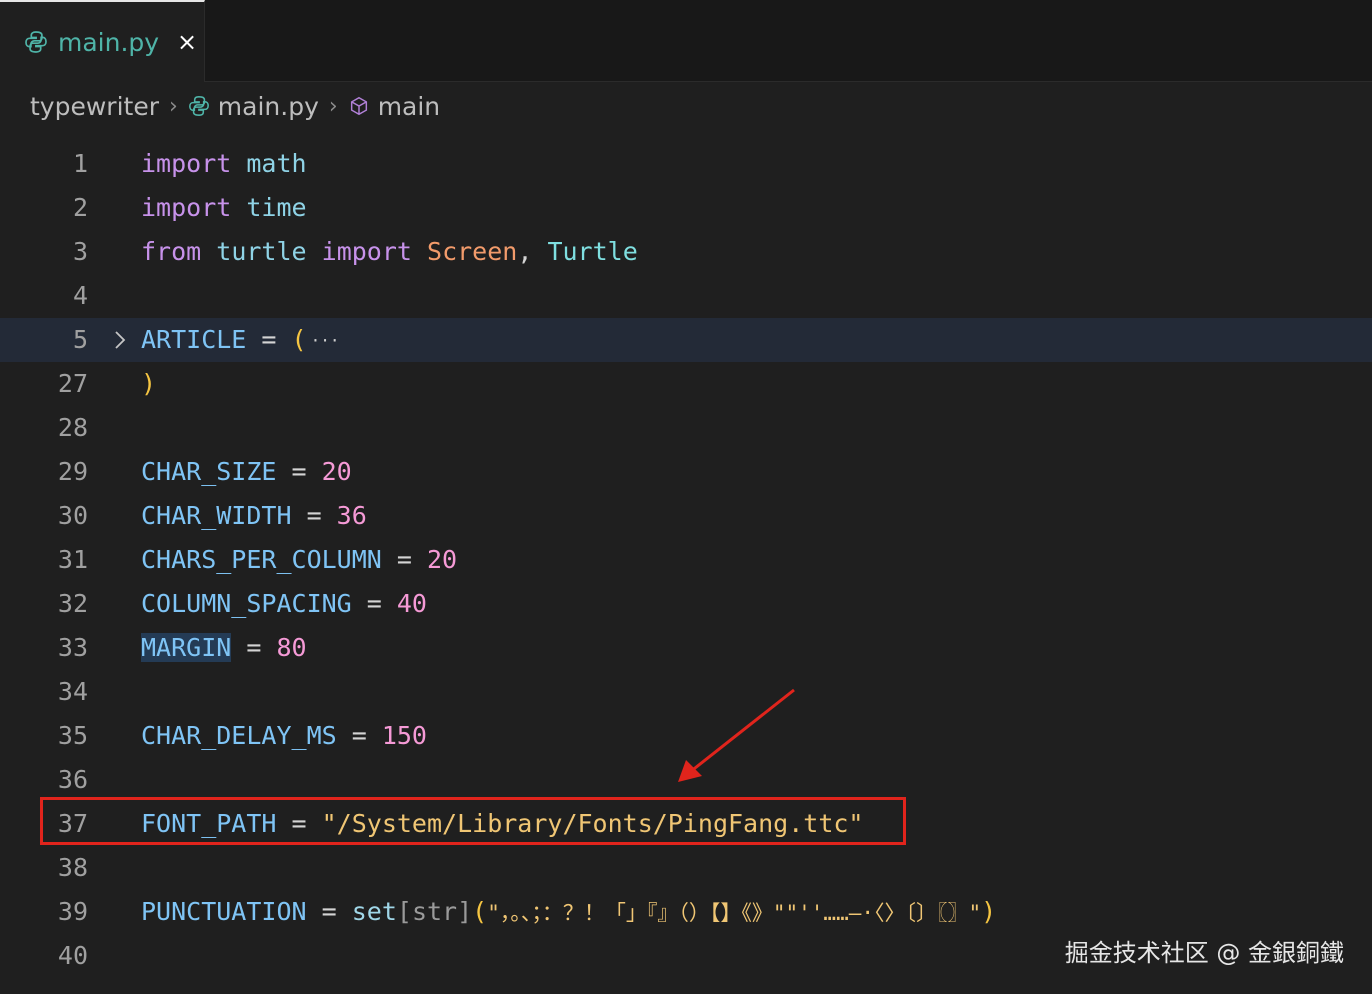 The width and height of the screenshot is (1372, 994). Describe the element at coordinates (389, 251) in the screenshot. I see `code-text: from turtle import Screen, Turtle` at that location.